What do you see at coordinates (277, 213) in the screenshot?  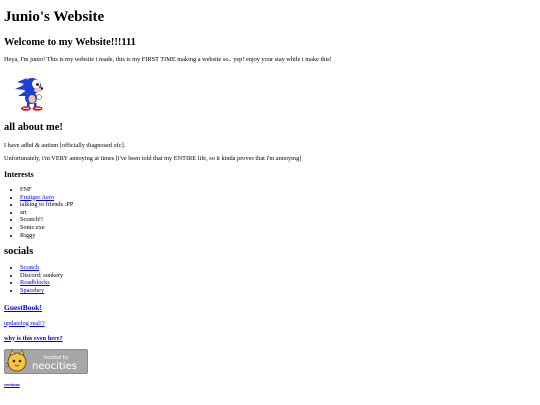 I see `list-item: art` at bounding box center [277, 213].